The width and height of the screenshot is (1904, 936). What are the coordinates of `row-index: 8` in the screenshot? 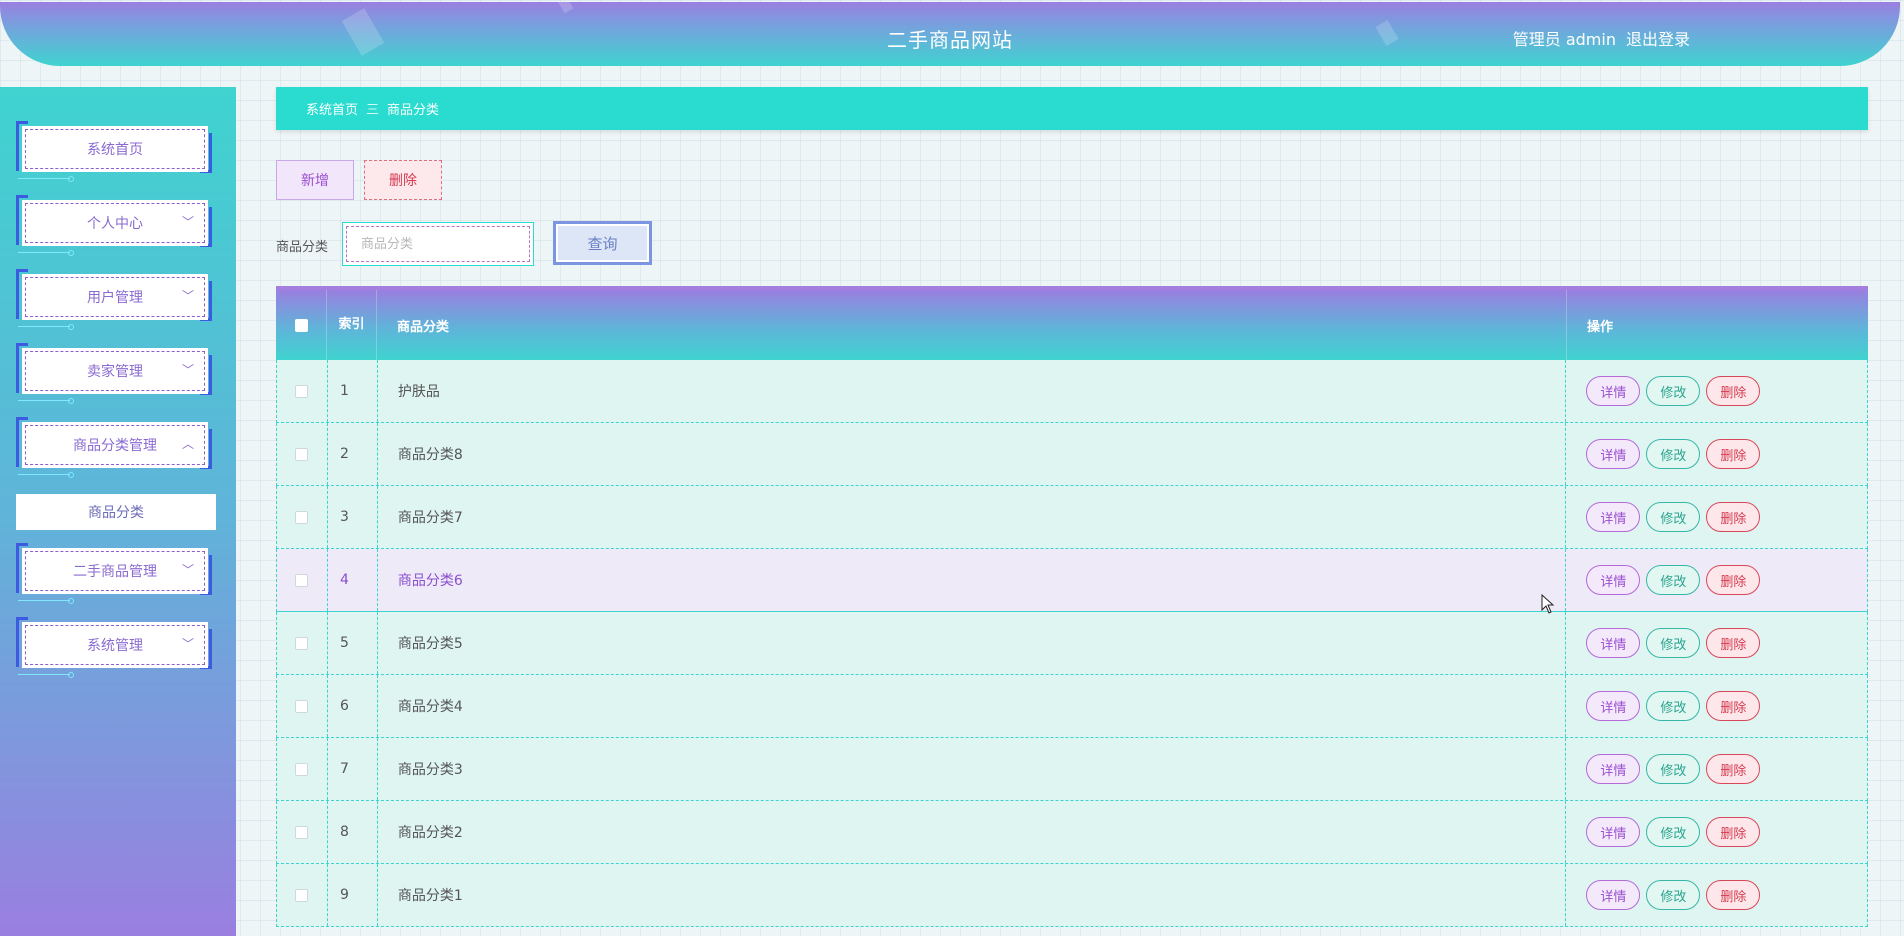 It's located at (351, 832).